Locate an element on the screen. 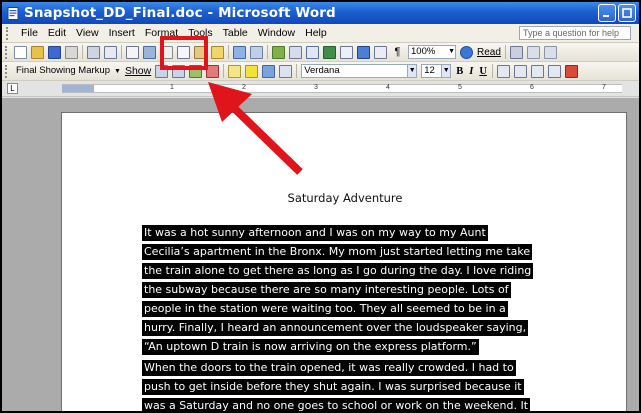 The image size is (641, 413). ruler-mark: 3 is located at coordinates (316, 87).